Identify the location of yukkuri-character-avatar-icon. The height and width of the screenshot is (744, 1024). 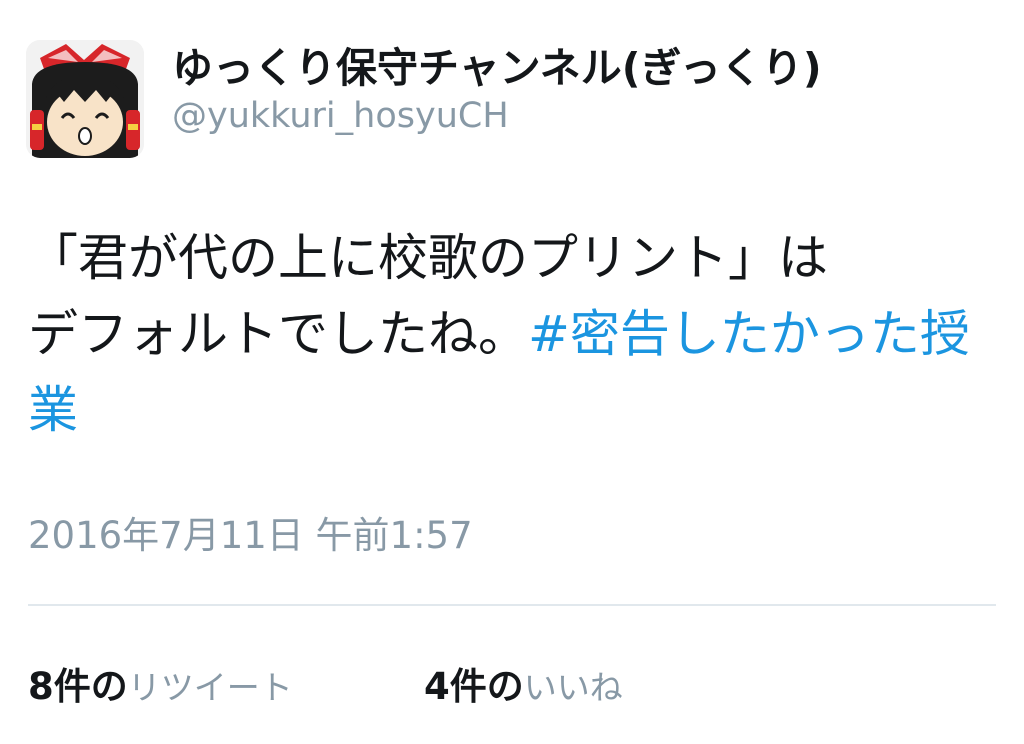
(85, 99).